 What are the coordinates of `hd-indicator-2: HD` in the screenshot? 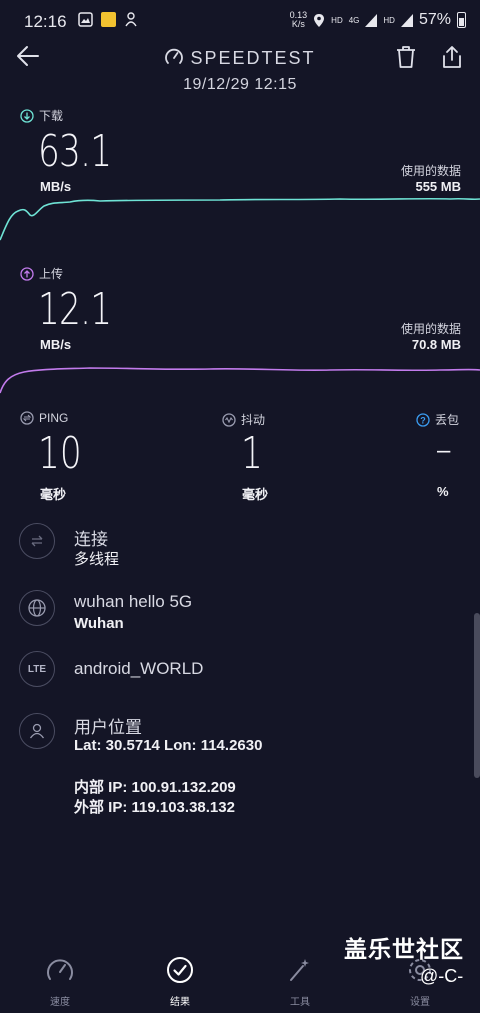 It's located at (389, 20).